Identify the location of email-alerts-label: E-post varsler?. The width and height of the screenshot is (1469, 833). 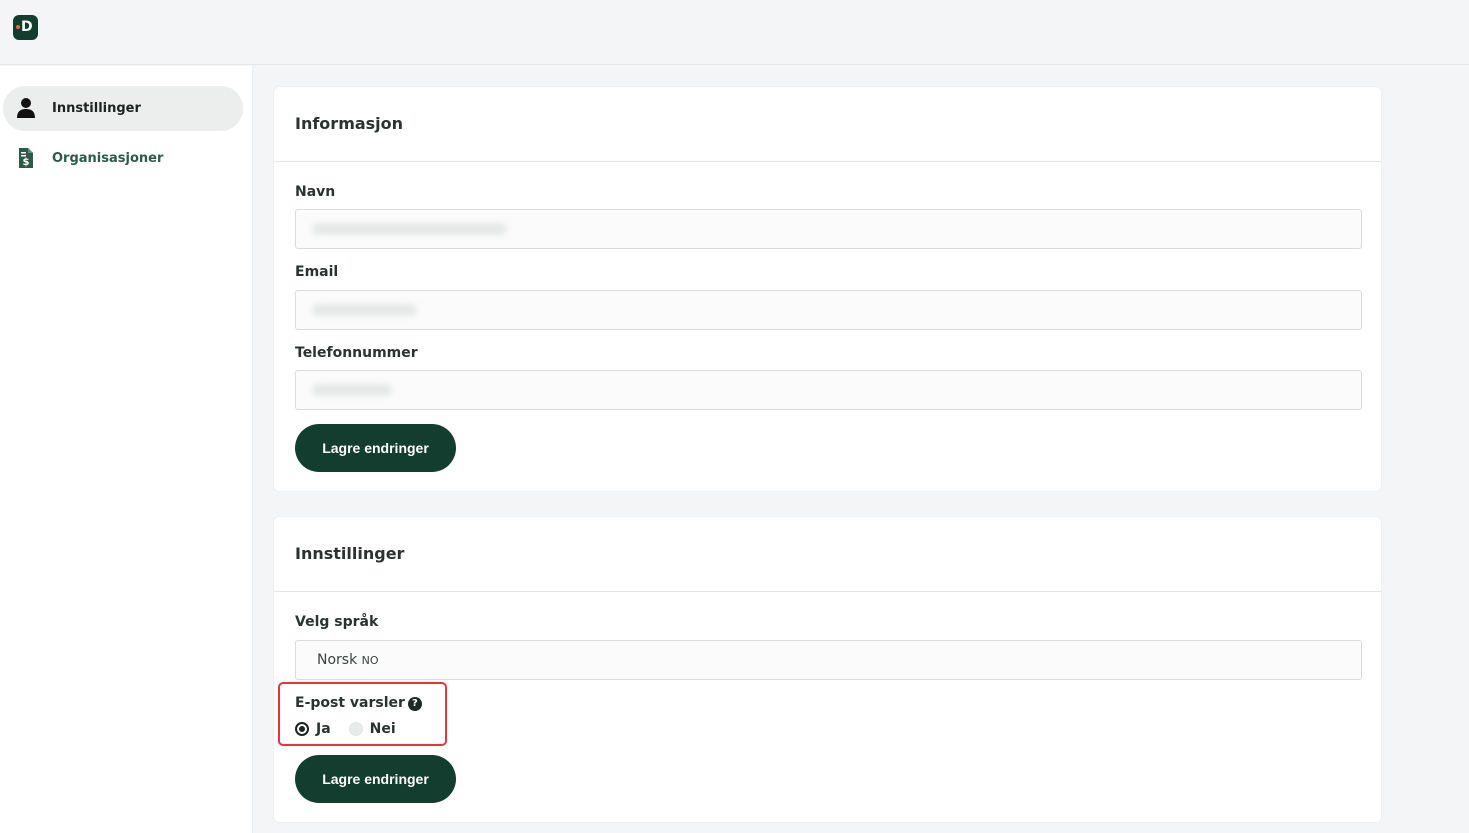
(358, 703).